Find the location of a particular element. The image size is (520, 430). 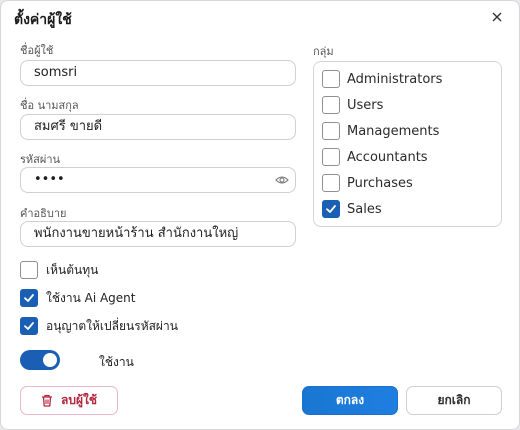

trash-icon is located at coordinates (46, 400).